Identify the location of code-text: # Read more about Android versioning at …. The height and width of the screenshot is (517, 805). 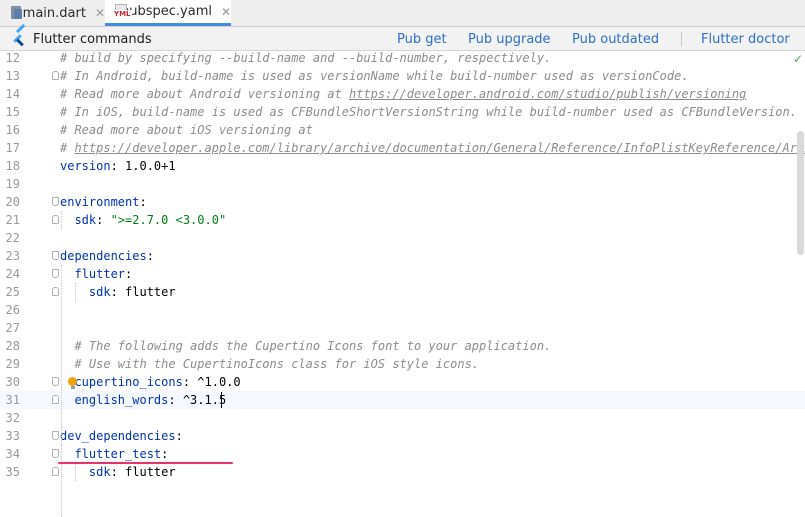
(403, 94).